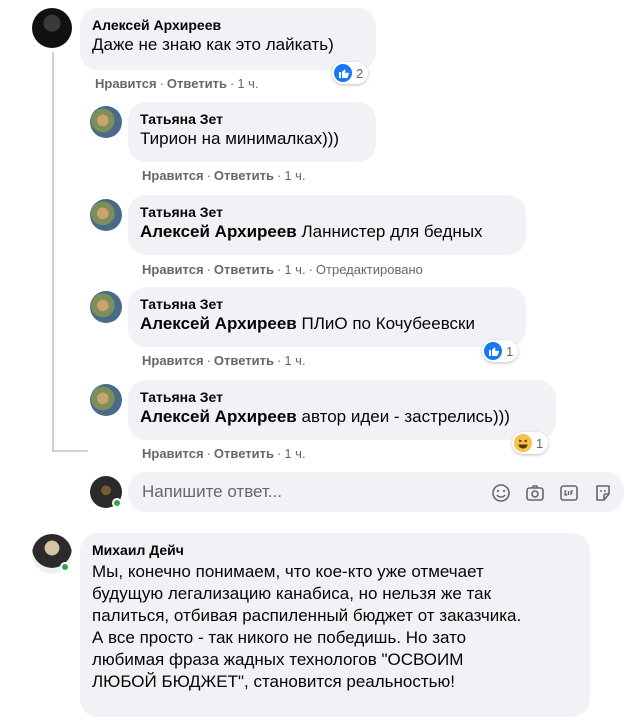 The height and width of the screenshot is (723, 640). I want to click on reply-bubble: Татьяна Зет Тирион на минималках))), so click(252, 132).